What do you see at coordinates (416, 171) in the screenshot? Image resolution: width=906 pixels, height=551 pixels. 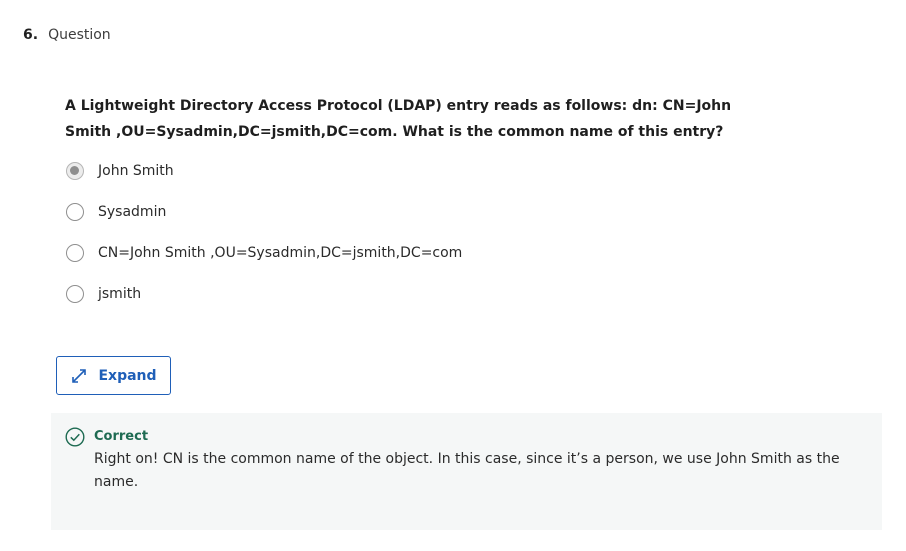 I see `option-john-smith: John Smith` at bounding box center [416, 171].